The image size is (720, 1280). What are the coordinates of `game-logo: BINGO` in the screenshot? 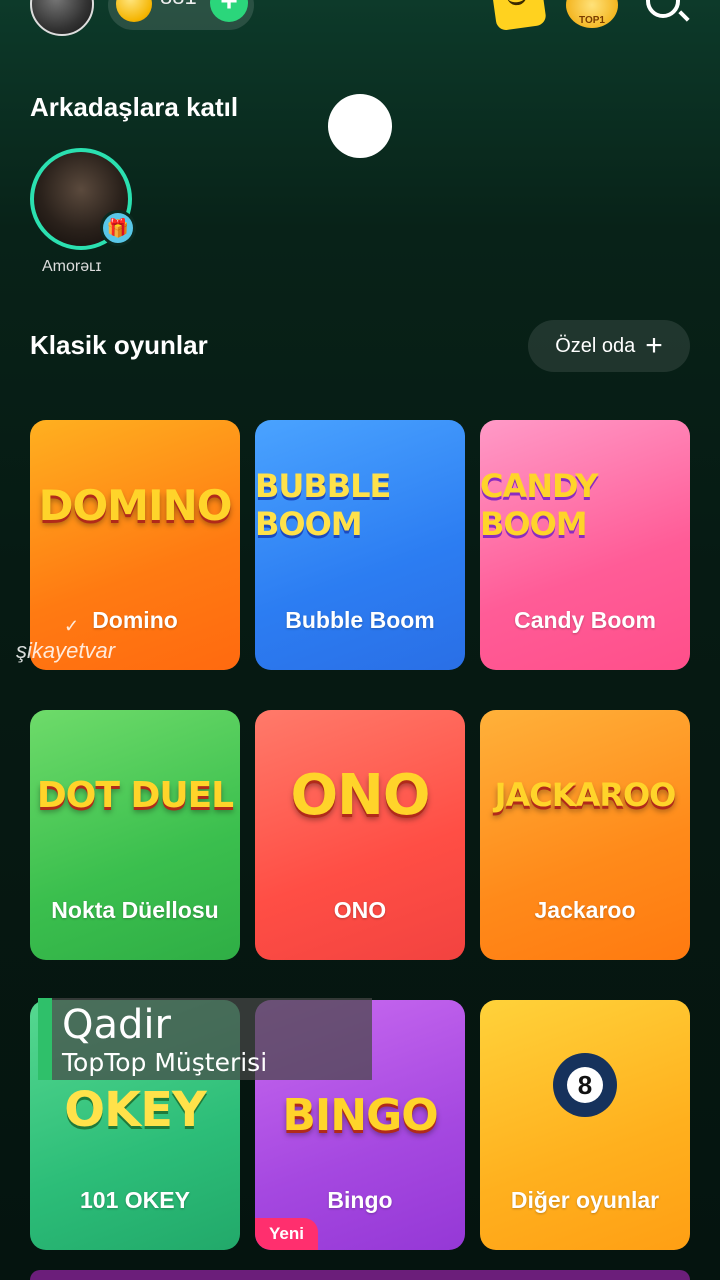 It's located at (360, 1115).